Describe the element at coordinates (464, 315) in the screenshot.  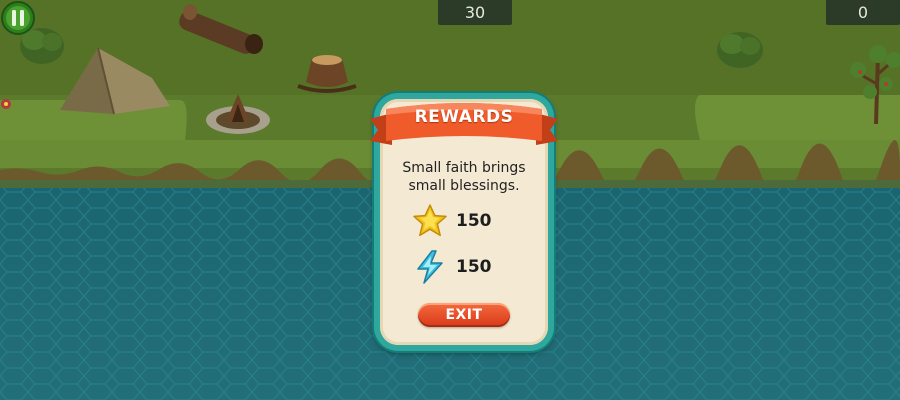
I see `exit-button: EXIT` at that location.